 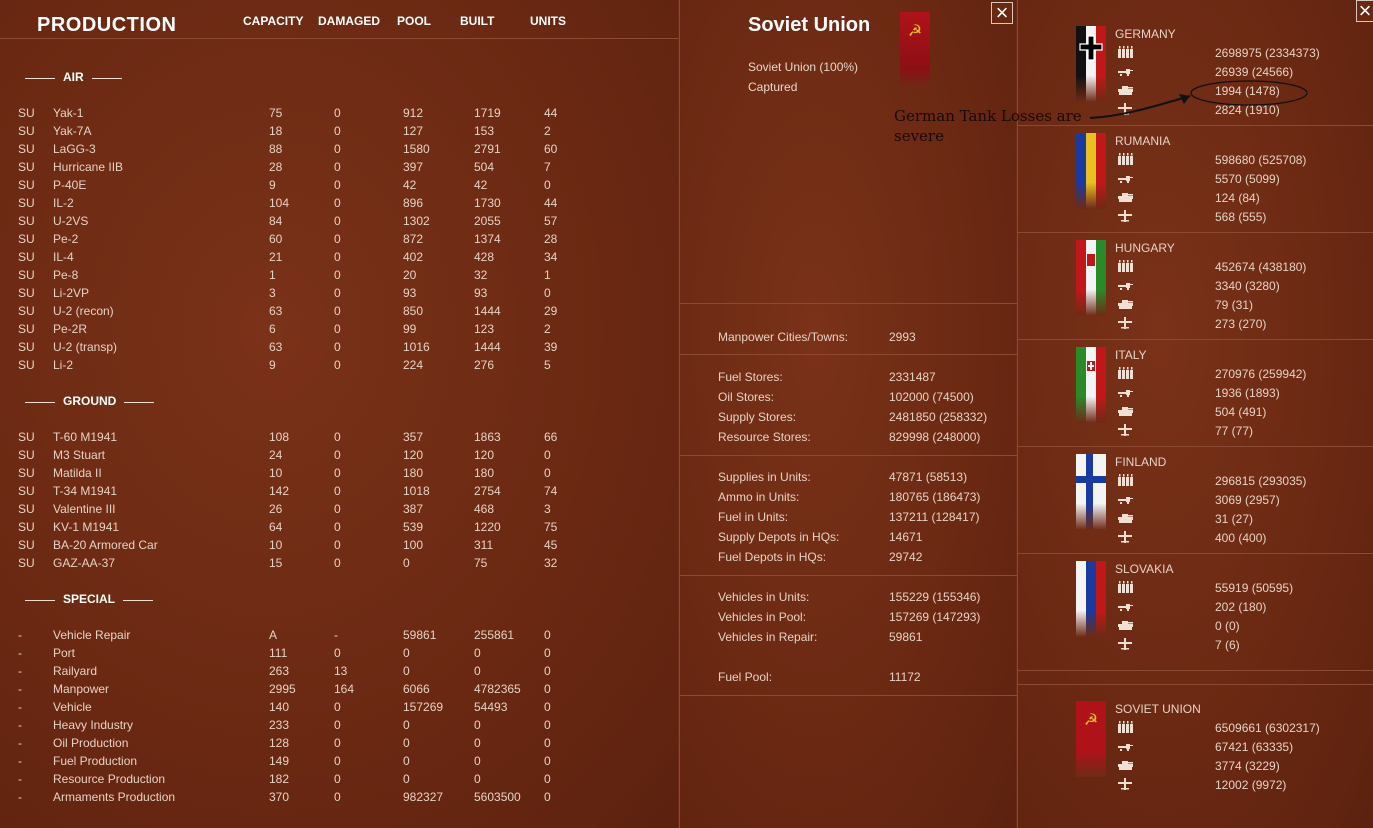 I want to click on production-row: SU T-60 M1941 108 0 357 1863 66, so click(x=339, y=439).